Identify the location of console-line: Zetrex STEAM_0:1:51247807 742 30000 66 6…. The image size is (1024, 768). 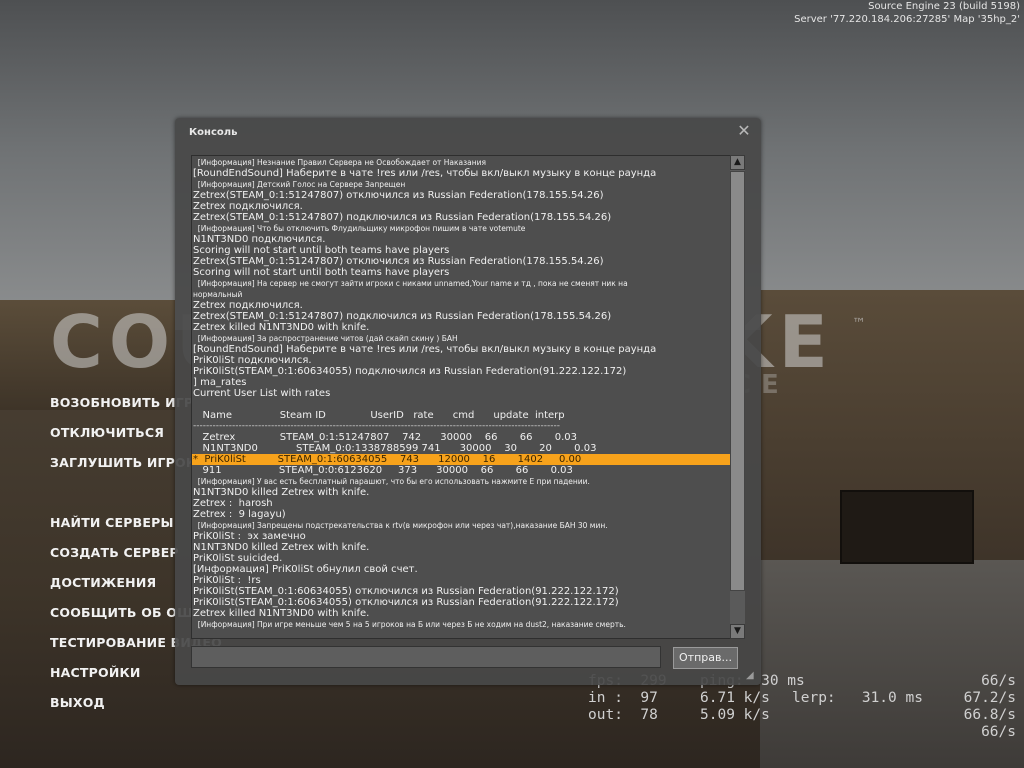
(385, 437).